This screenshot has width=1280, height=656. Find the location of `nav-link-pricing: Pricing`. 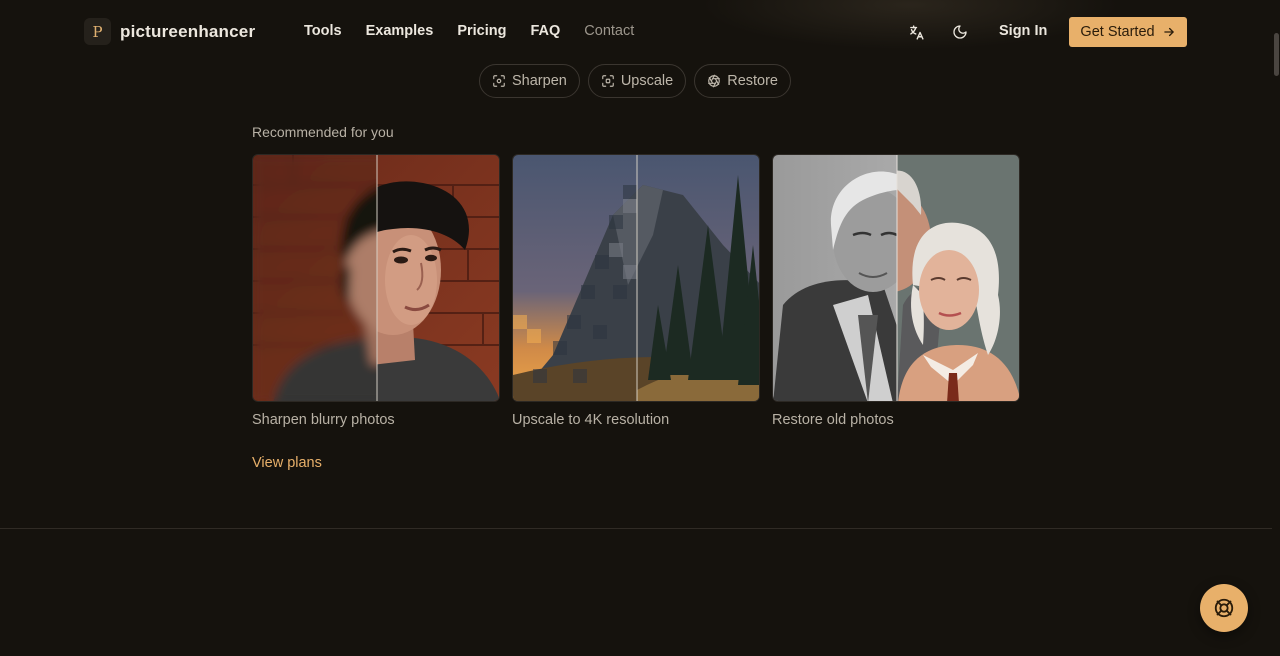

nav-link-pricing: Pricing is located at coordinates (481, 31).